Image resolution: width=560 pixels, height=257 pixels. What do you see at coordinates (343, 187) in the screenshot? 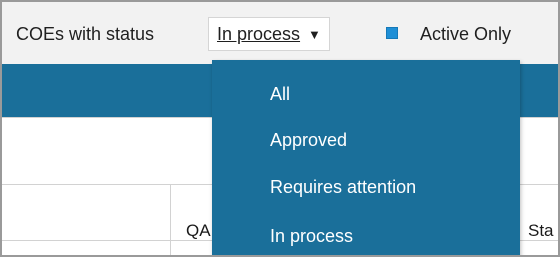
I see `dropdown-option-requires-attention: Requires attention` at bounding box center [343, 187].